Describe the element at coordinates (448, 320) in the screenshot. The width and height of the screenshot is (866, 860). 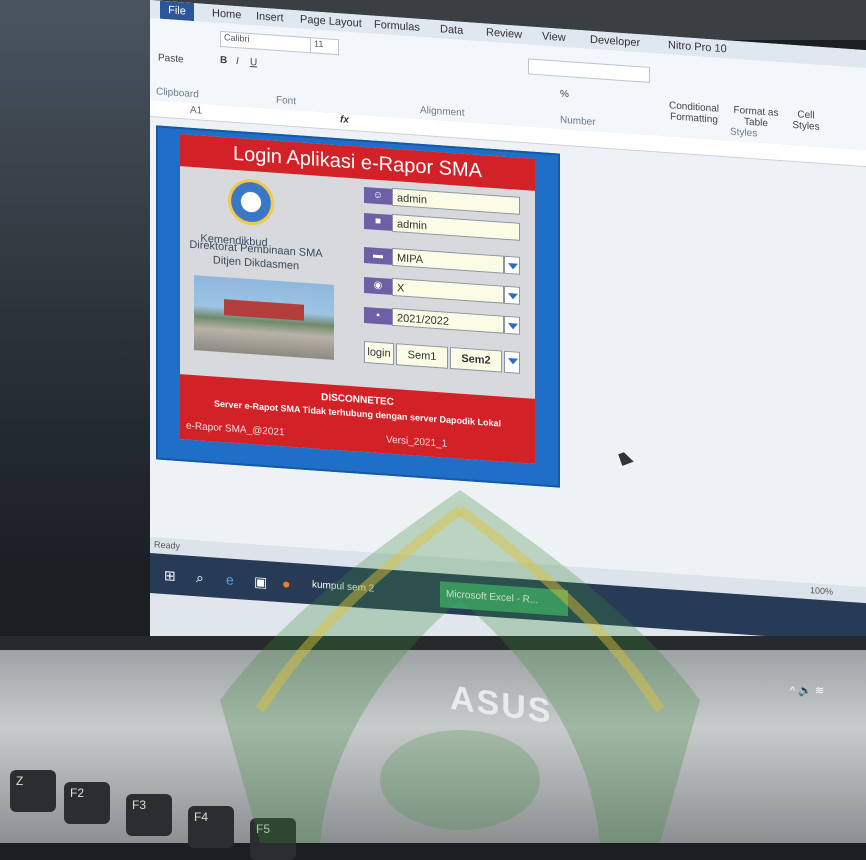
I see `tahun-select: 2021/2022` at that location.